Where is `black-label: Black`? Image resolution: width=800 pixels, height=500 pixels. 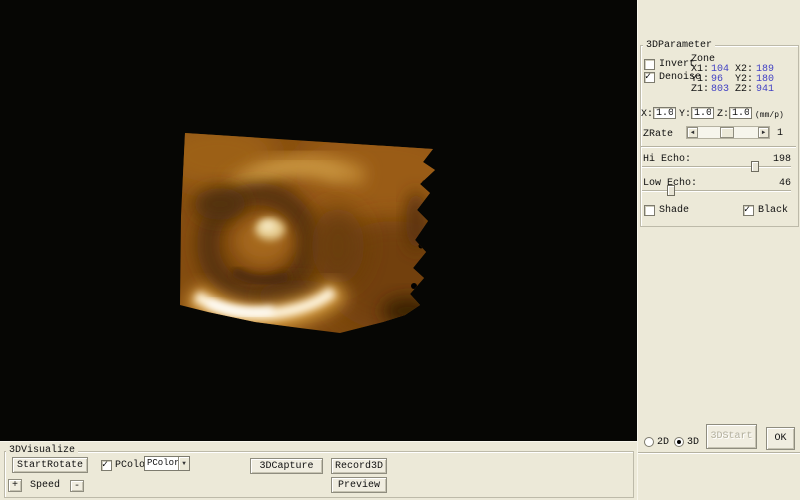 black-label: Black is located at coordinates (773, 210).